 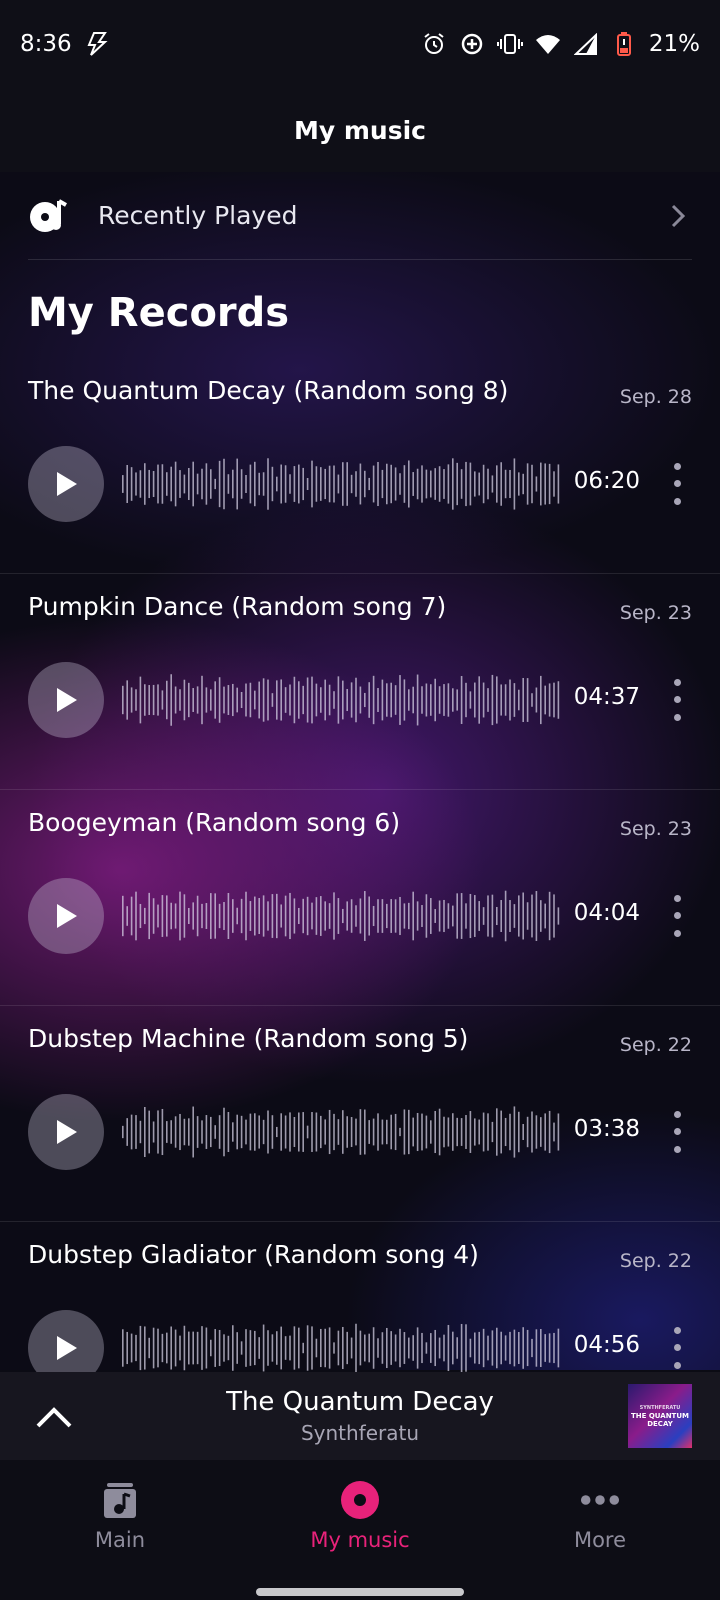 What do you see at coordinates (97, 44) in the screenshot?
I see `flash-icon` at bounding box center [97, 44].